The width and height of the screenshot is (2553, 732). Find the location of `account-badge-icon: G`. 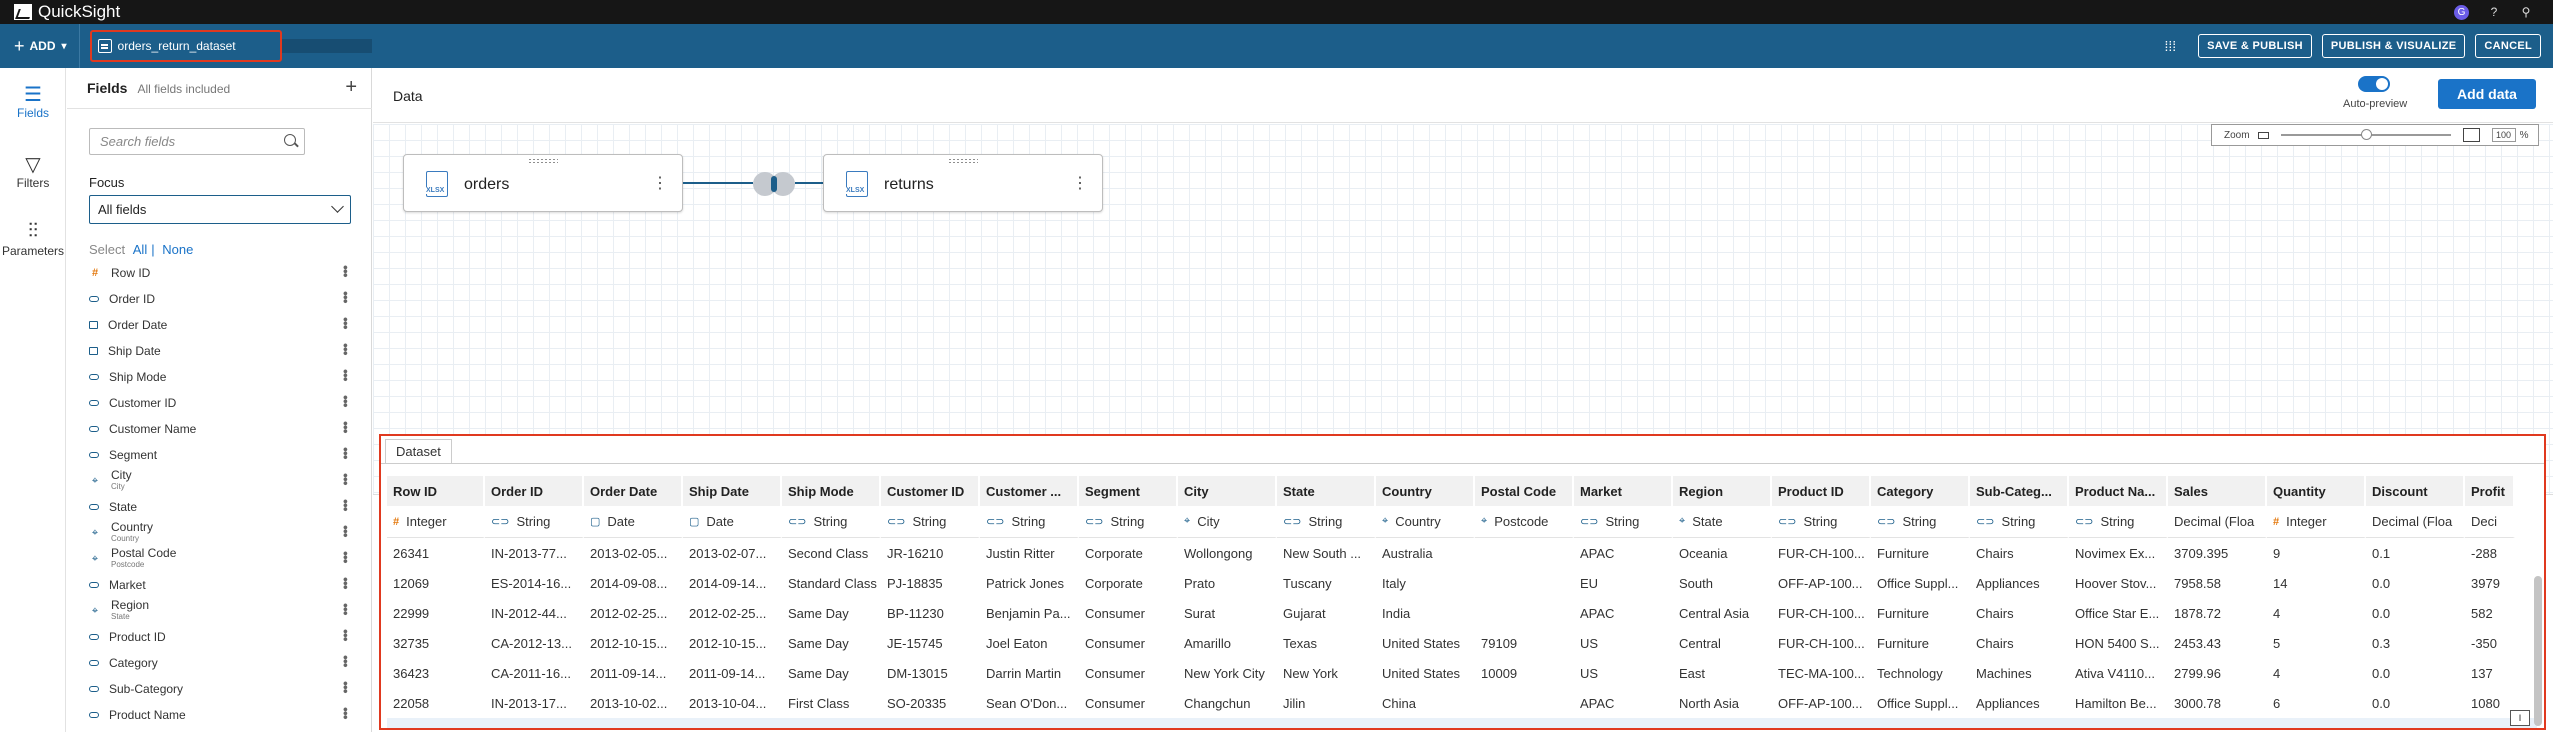

account-badge-icon: G is located at coordinates (2461, 12).